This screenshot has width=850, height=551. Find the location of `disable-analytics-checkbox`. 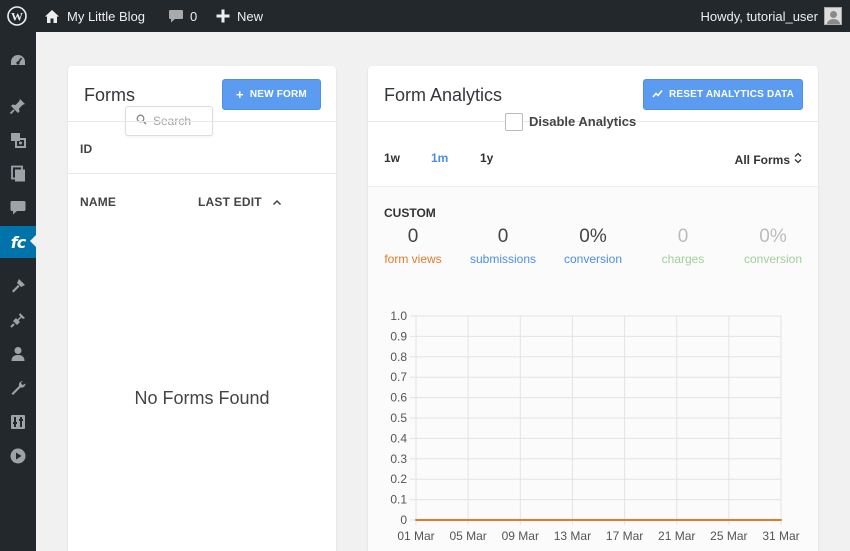

disable-analytics-checkbox is located at coordinates (514, 122).